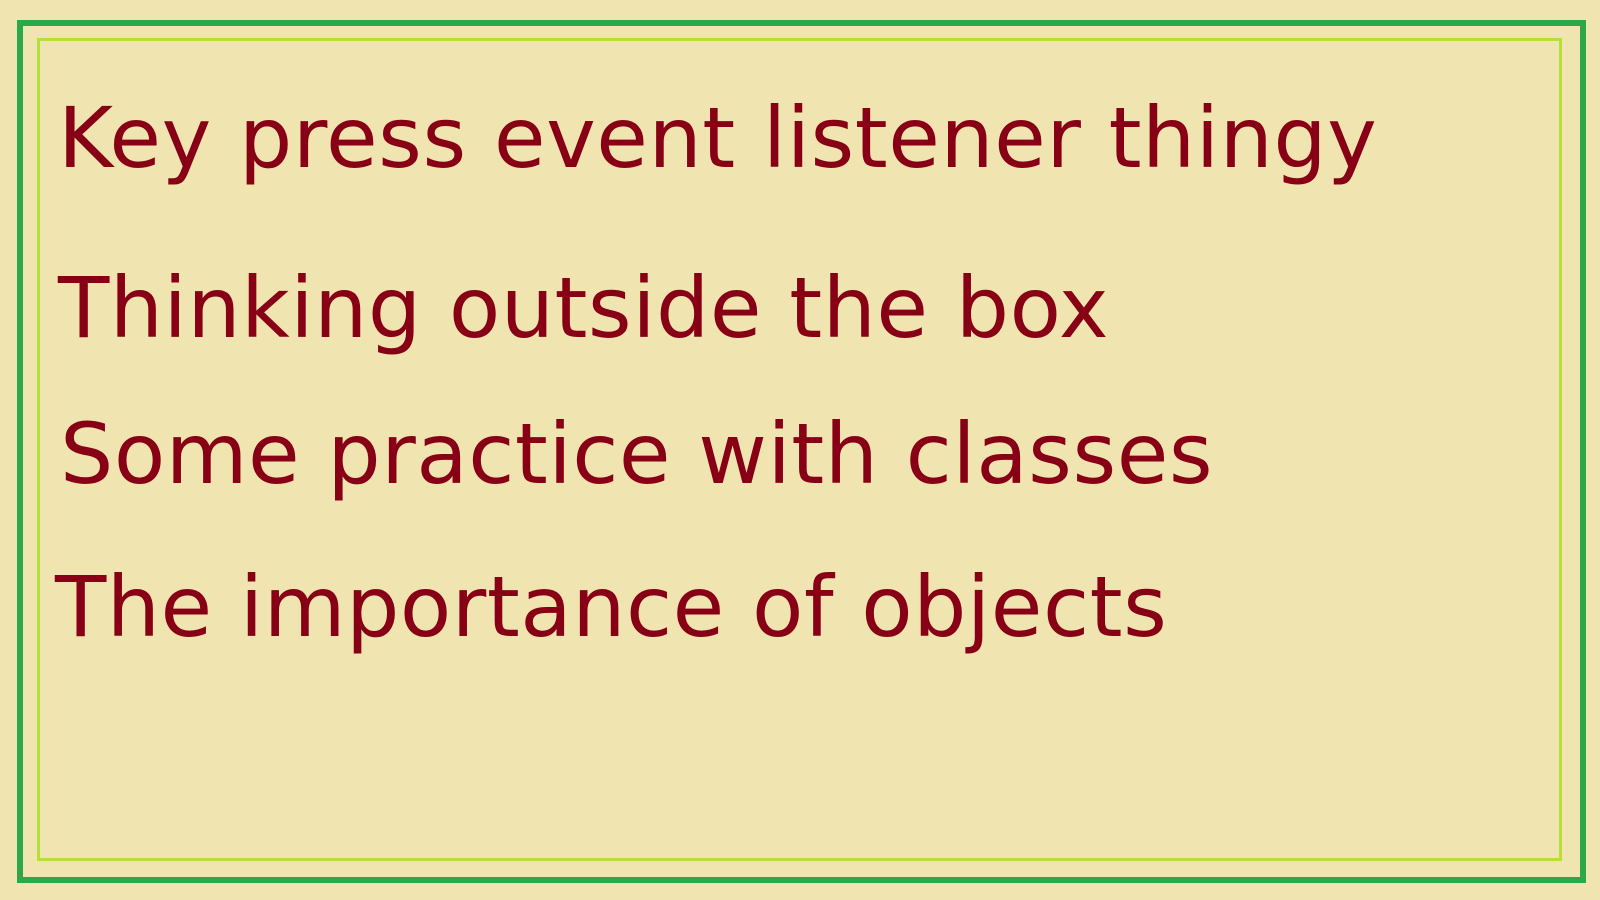 This screenshot has height=900, width=1600. I want to click on text-line-2: Thinking outside the box, so click(584, 308).